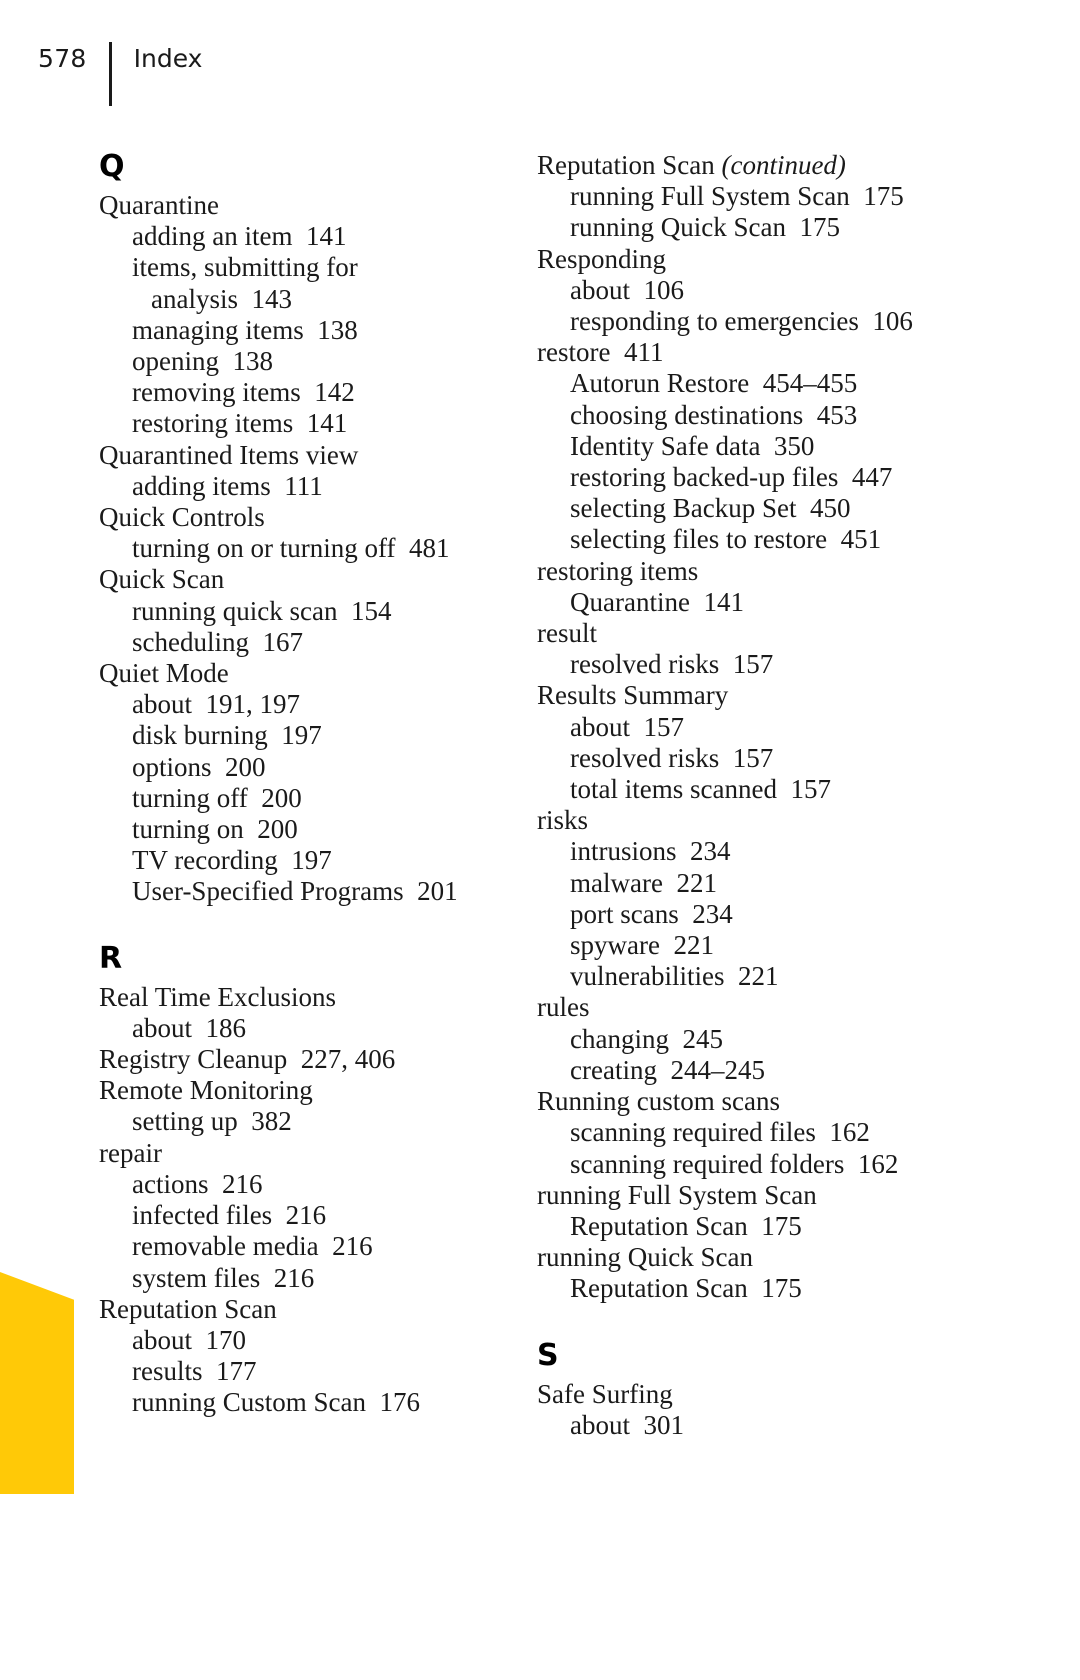 The width and height of the screenshot is (1080, 1680). I want to click on index-entry-sub: options 200, so click(199, 766).